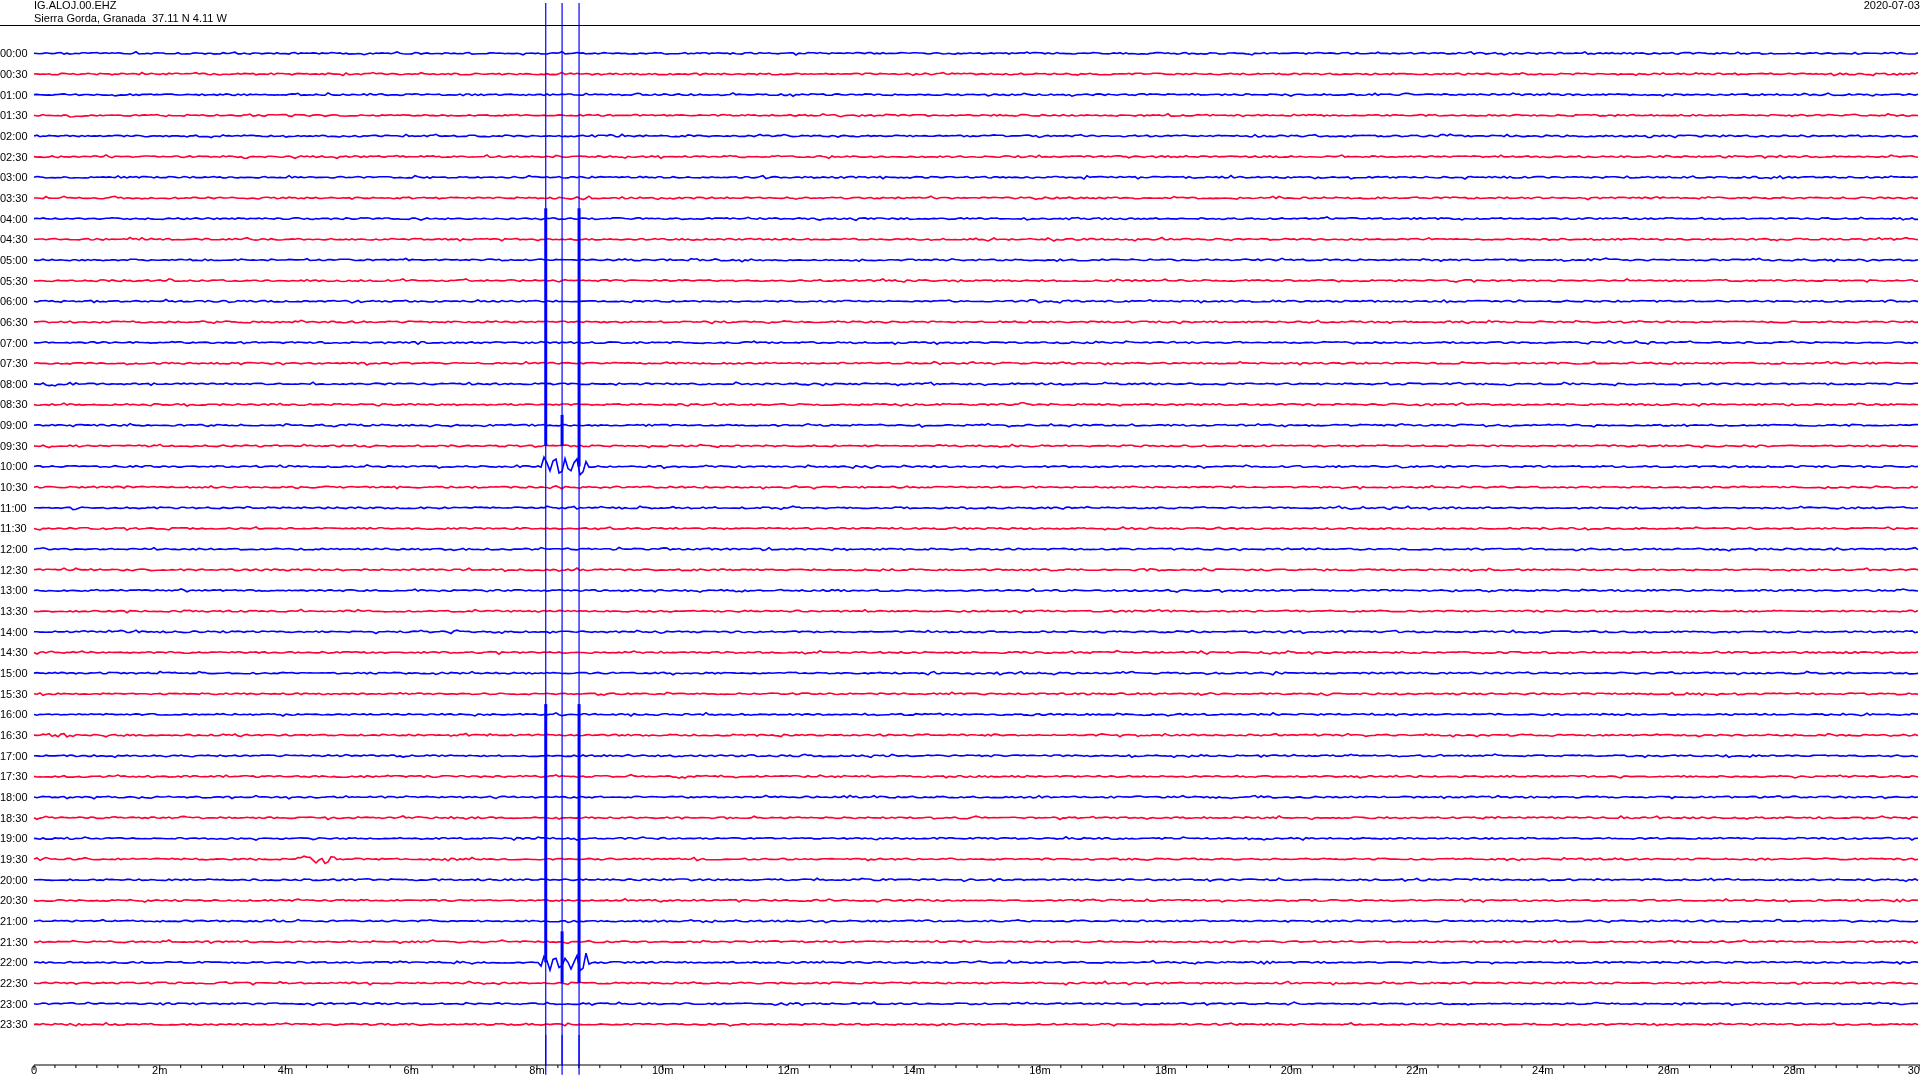 The image size is (1920, 1080). Describe the element at coordinates (14, 116) in the screenshot. I see `row-time-label: 01:30` at that location.